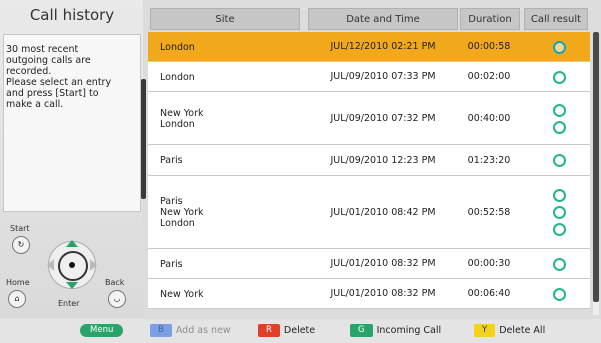  I want to click on down-arrow-icon, so click(72, 285).